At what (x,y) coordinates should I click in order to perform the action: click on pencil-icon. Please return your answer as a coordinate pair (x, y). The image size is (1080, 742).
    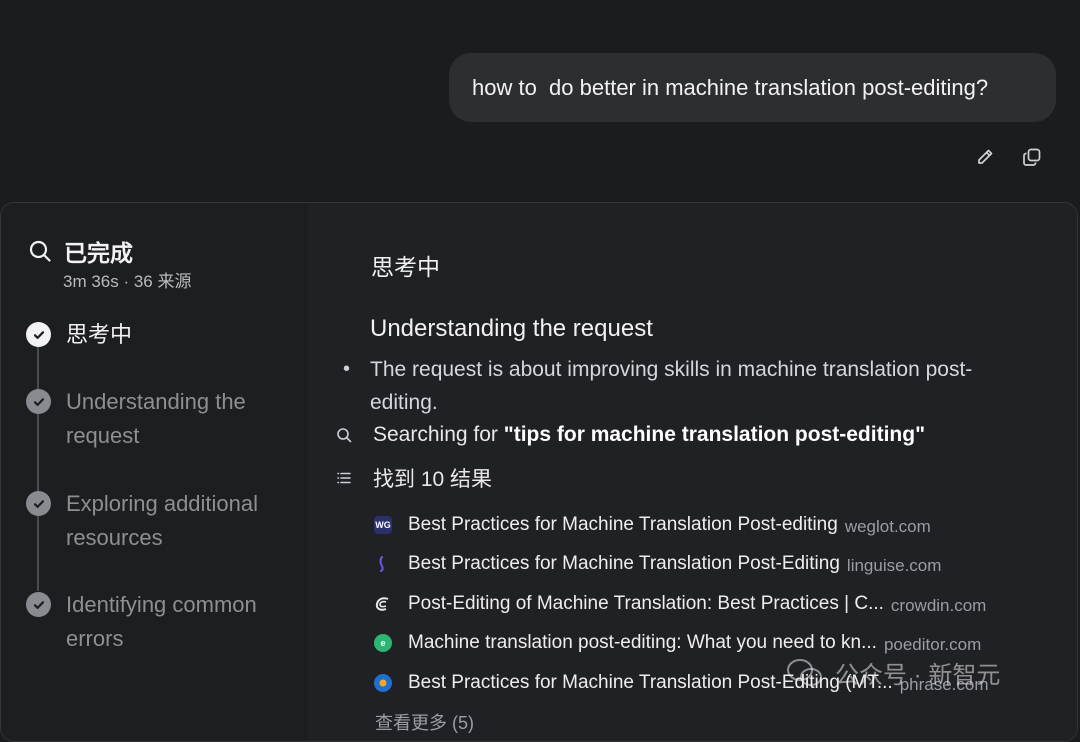
    Looking at the image, I should click on (985, 156).